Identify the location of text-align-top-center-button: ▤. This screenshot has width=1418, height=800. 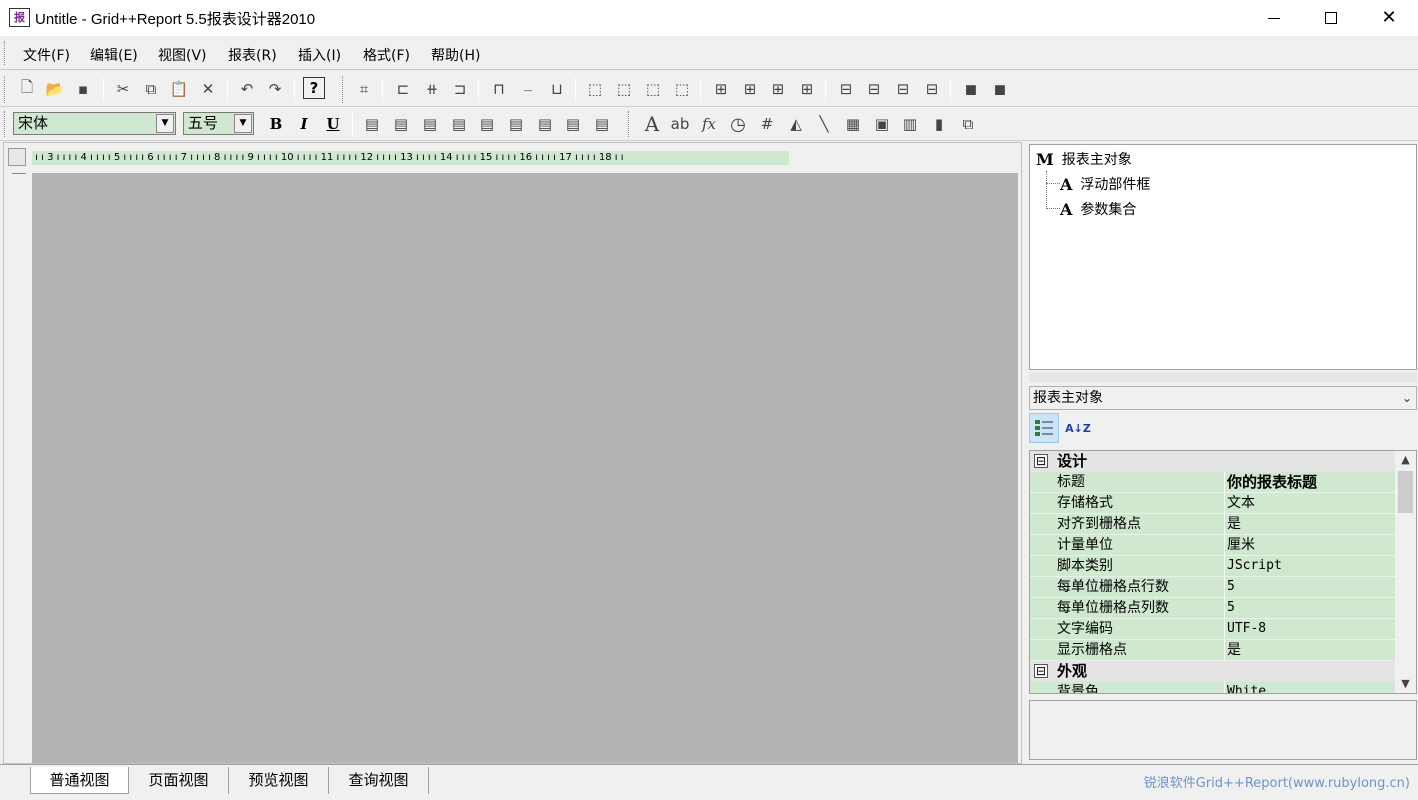
(459, 124).